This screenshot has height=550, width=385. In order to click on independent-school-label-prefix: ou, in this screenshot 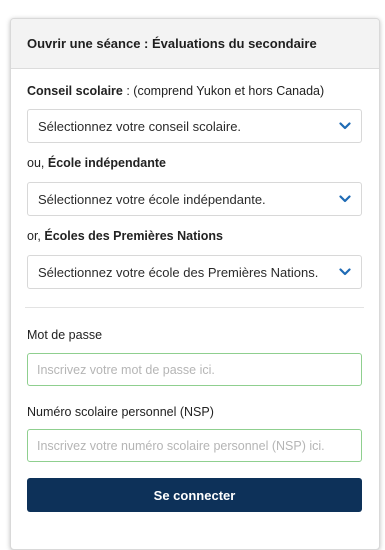, I will do `click(37, 163)`.